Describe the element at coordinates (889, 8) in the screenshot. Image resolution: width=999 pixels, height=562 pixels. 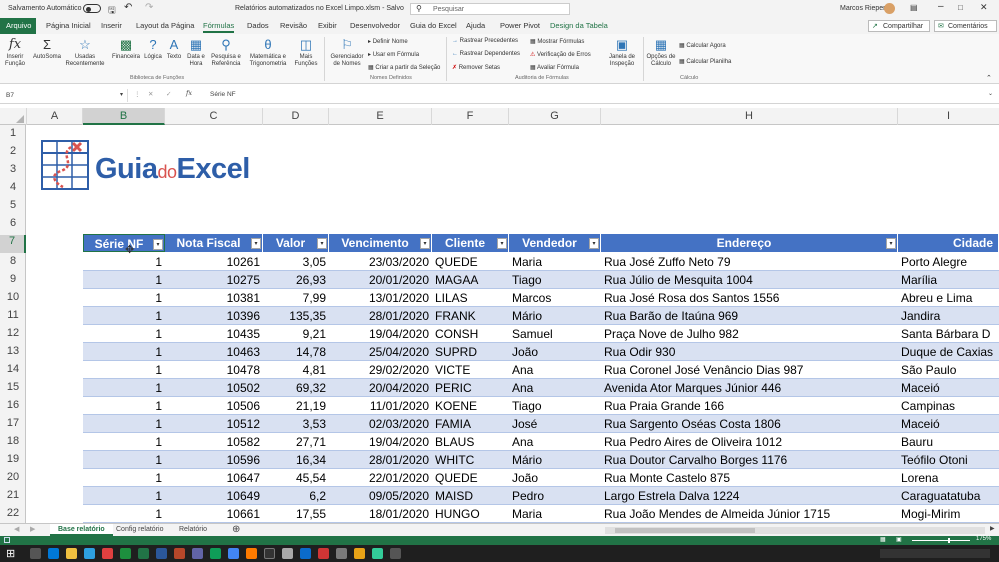
I see `avatar` at that location.